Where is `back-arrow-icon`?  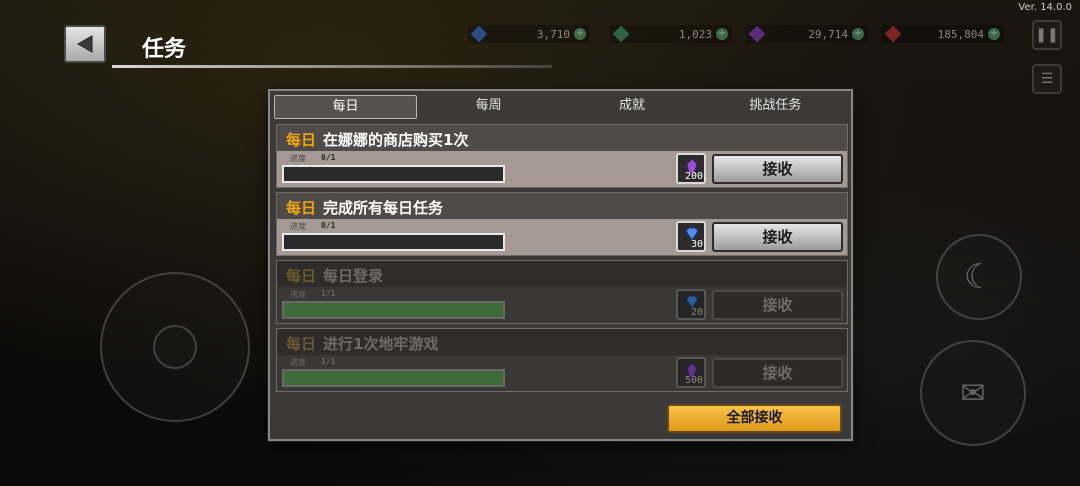 back-arrow-icon is located at coordinates (84, 44).